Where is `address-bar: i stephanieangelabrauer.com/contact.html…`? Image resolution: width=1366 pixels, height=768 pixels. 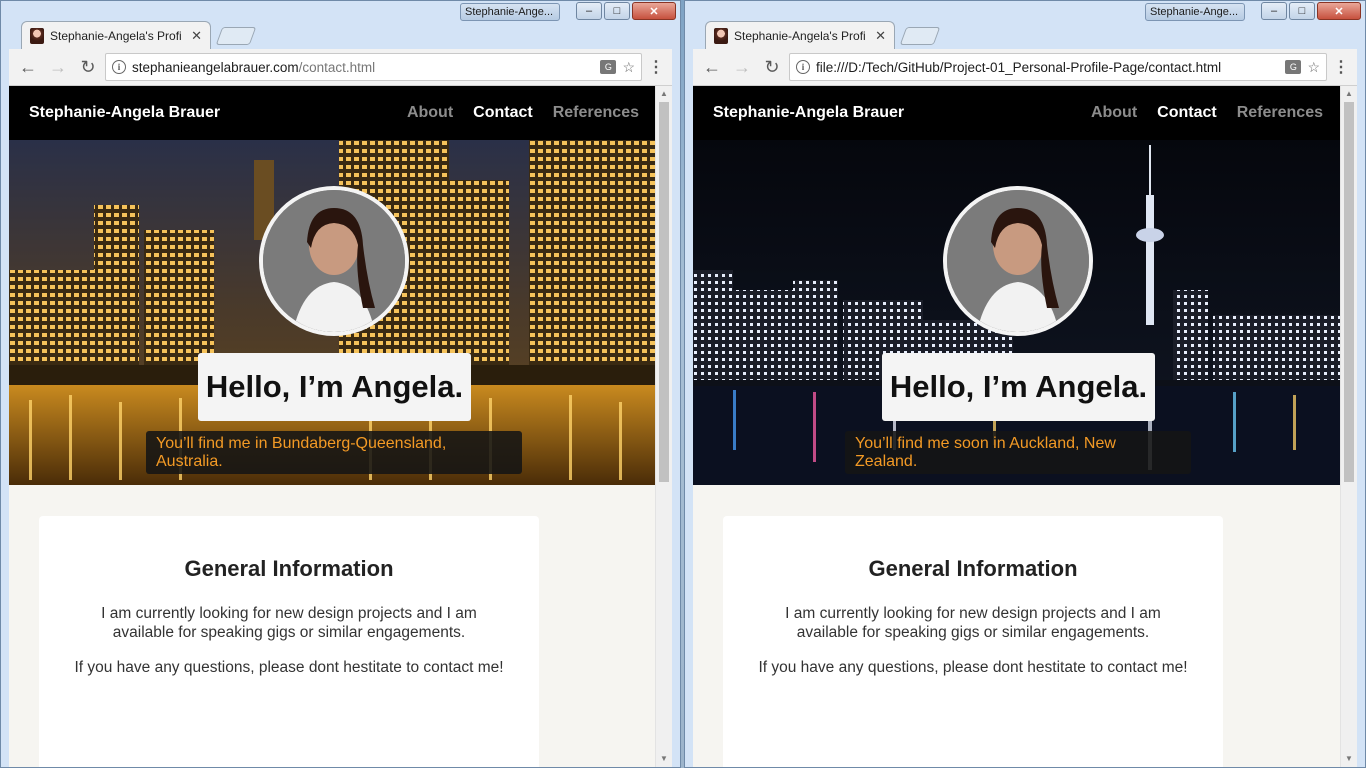
address-bar: i stephanieangelabrauer.com/contact.html… is located at coordinates (373, 67).